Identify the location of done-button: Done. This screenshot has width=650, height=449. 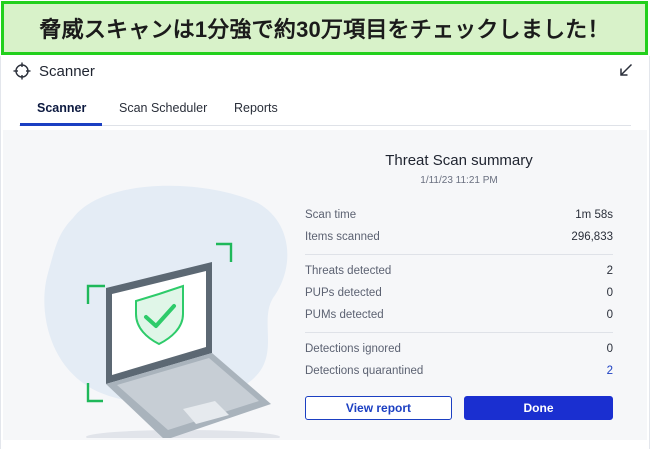
(538, 408).